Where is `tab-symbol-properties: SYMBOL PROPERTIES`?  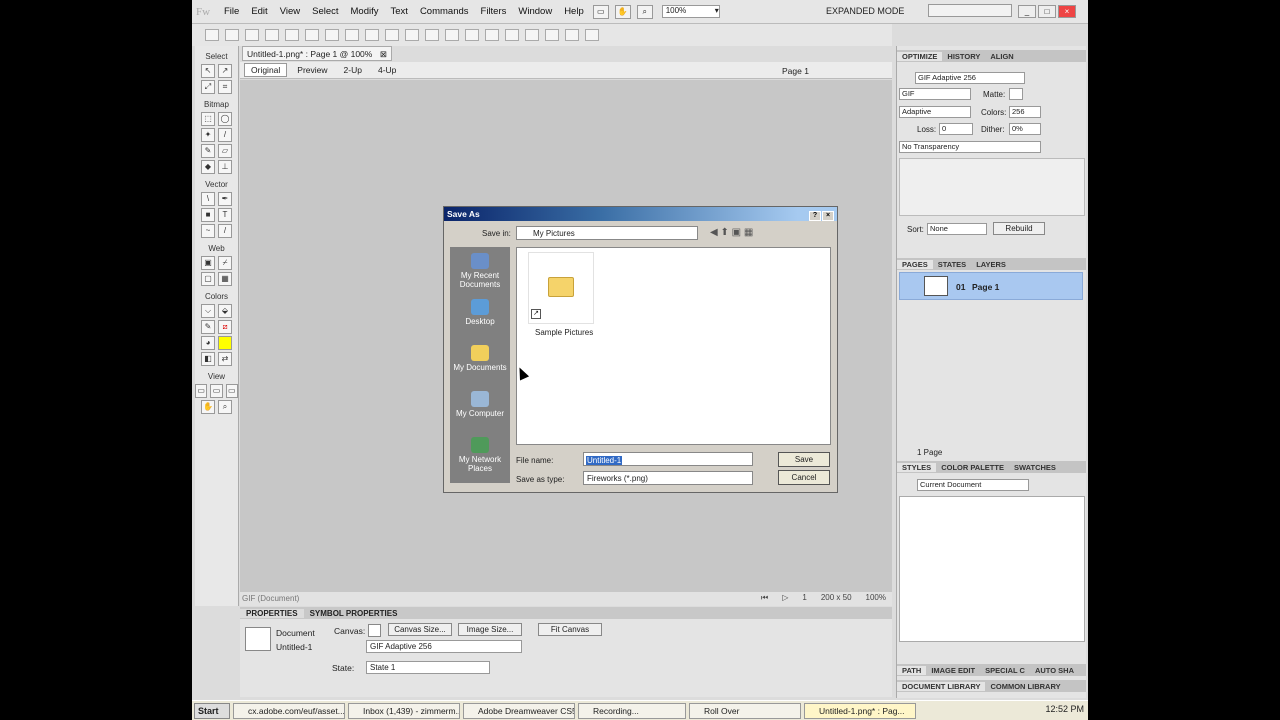
tab-symbol-properties: SYMBOL PROPERTIES is located at coordinates (354, 613).